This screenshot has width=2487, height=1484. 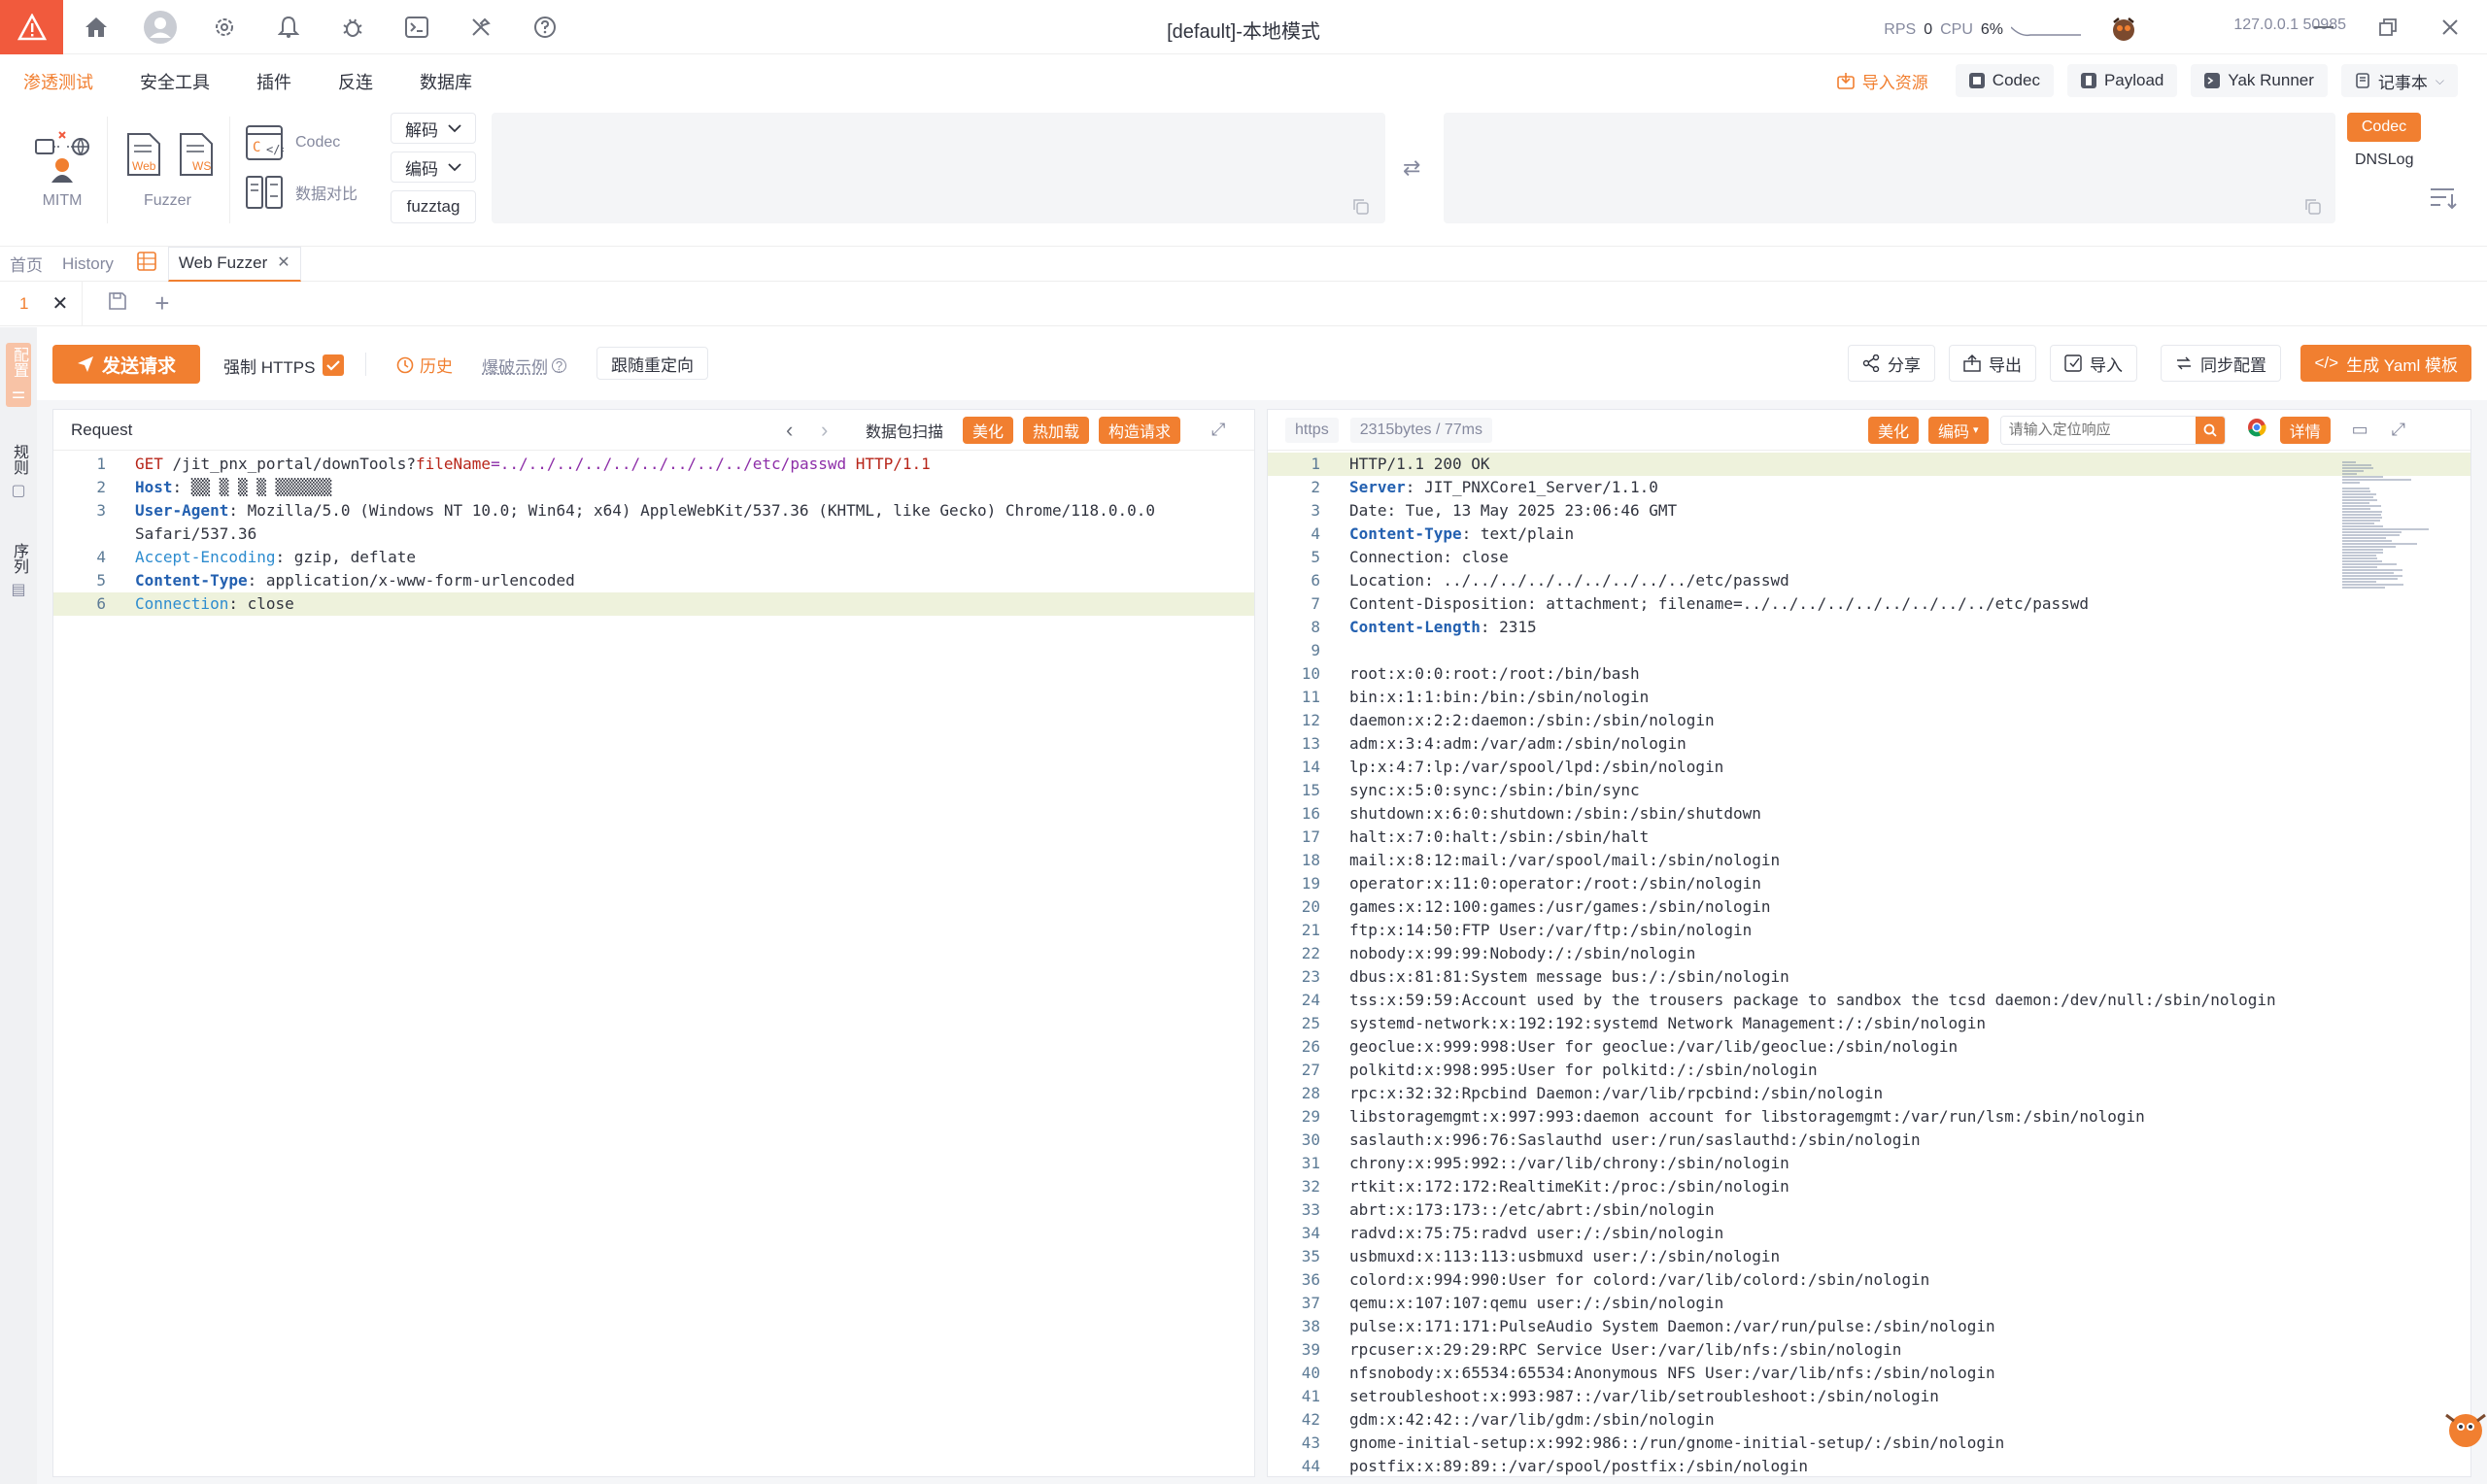 I want to click on swap-icon: ⇄, so click(x=1411, y=168).